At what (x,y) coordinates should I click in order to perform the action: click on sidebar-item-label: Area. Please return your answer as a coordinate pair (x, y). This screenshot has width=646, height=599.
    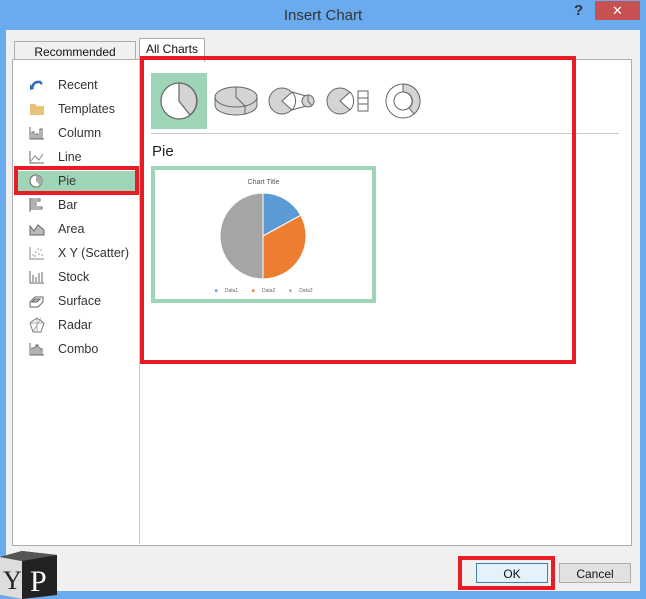
    Looking at the image, I should click on (71, 229).